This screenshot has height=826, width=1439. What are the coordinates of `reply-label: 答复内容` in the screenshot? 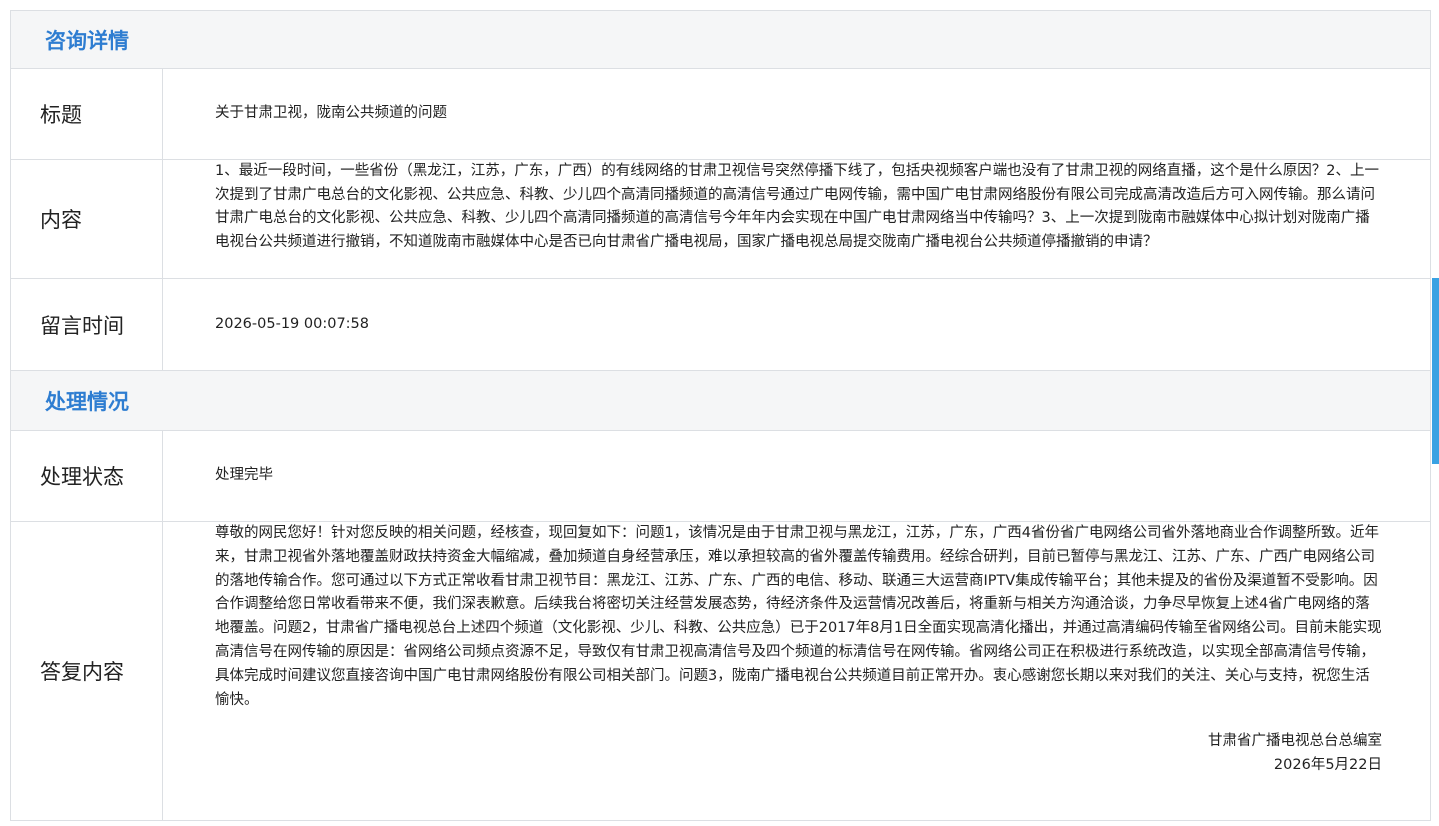 It's located at (87, 671).